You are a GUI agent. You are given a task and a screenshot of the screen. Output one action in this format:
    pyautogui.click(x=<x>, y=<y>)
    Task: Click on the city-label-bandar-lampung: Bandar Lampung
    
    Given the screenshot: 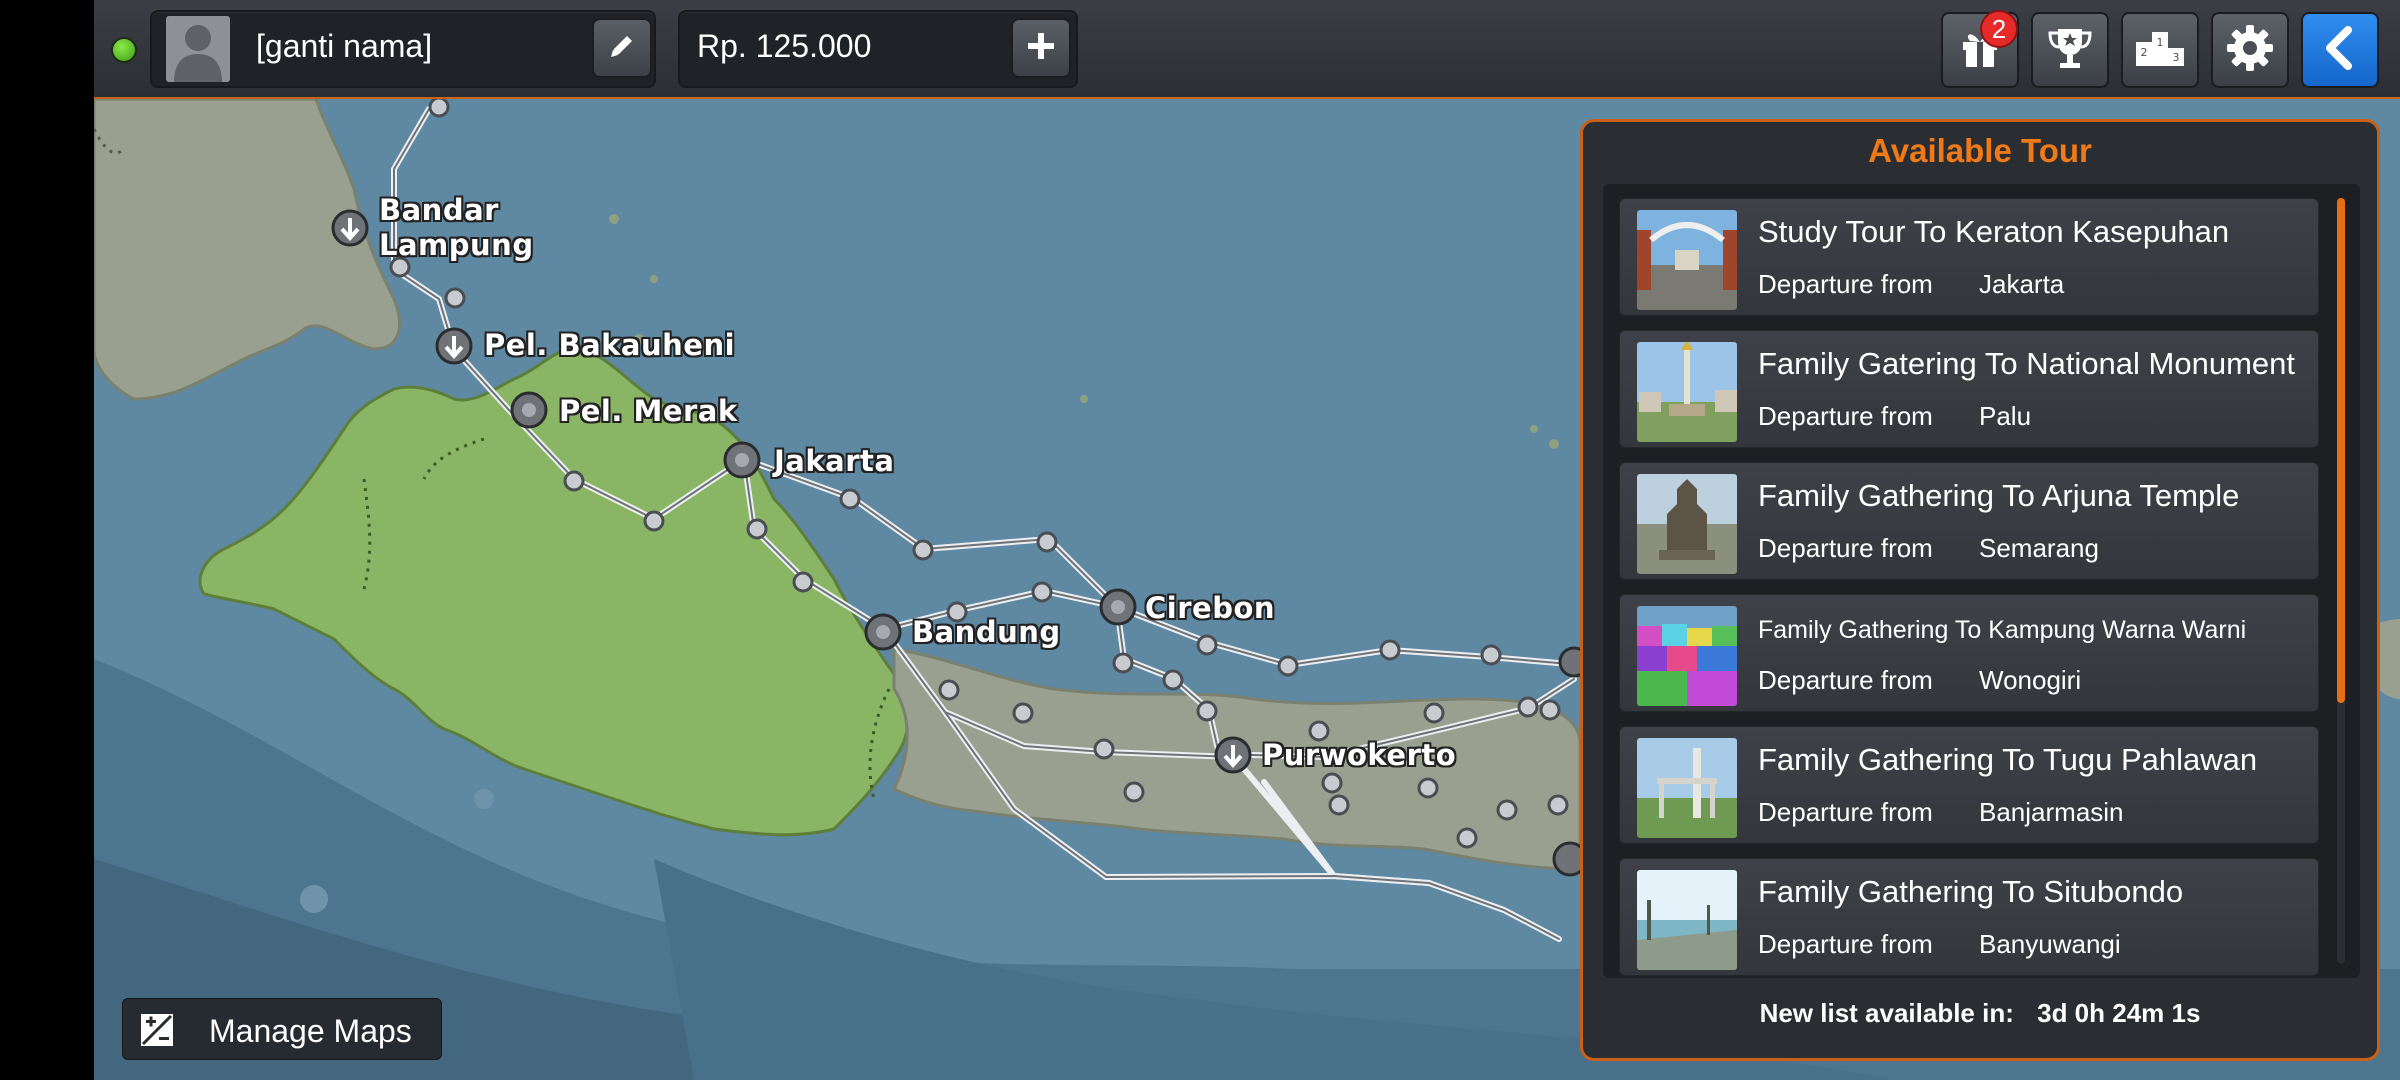 What is the action you would take?
    pyautogui.click(x=456, y=228)
    